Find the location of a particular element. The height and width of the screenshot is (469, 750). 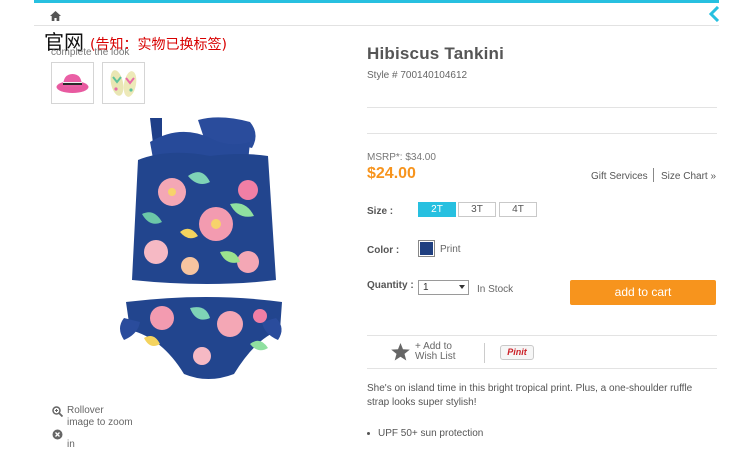

flip-flops-icon is located at coordinates (123, 83).